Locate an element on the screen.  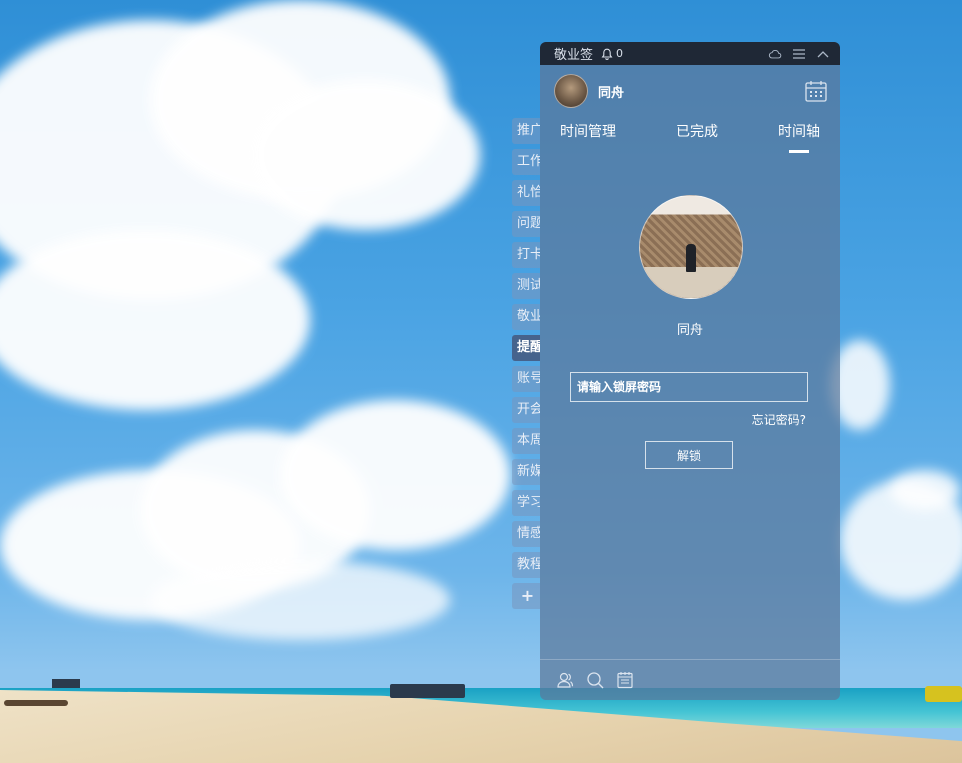
avatar-photo-person is located at coordinates (691, 258).